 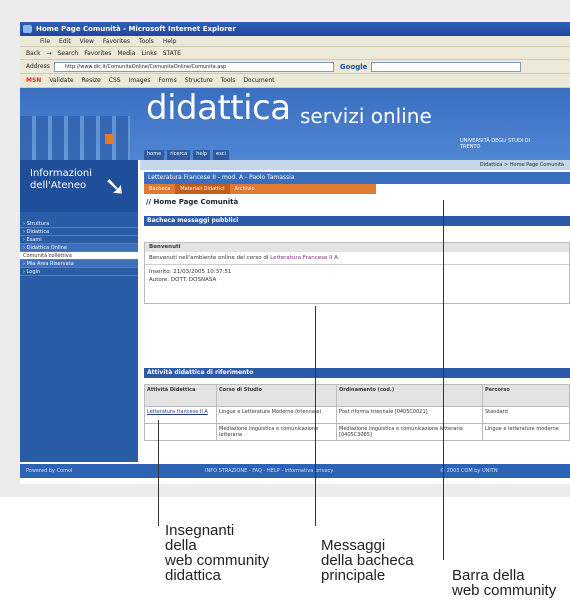 What do you see at coordinates (115, 80) in the screenshot?
I see `css-menu: CSS` at bounding box center [115, 80].